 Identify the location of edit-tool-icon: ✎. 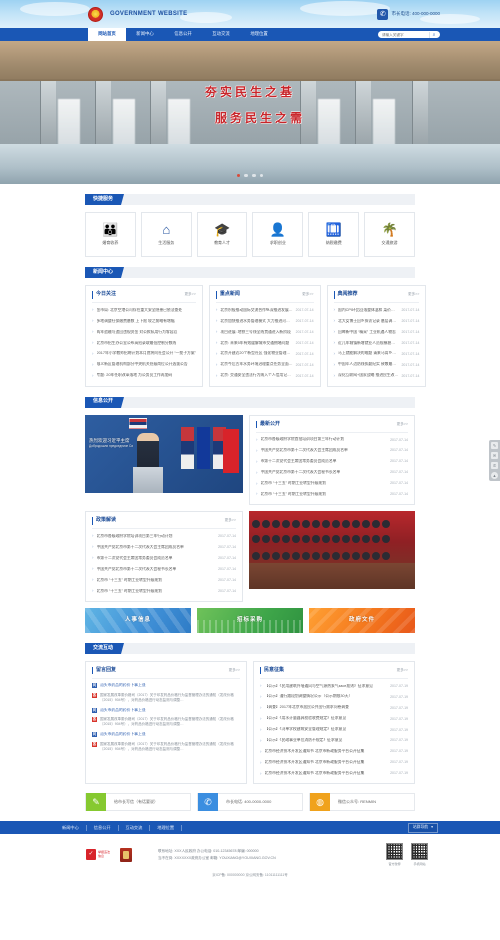
(494, 445).